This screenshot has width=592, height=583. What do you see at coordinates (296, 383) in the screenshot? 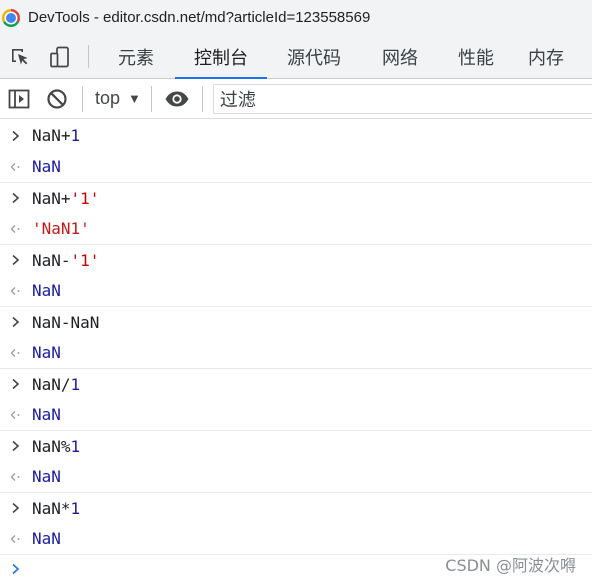
I see `console-input-row: NaN/1` at bounding box center [296, 383].